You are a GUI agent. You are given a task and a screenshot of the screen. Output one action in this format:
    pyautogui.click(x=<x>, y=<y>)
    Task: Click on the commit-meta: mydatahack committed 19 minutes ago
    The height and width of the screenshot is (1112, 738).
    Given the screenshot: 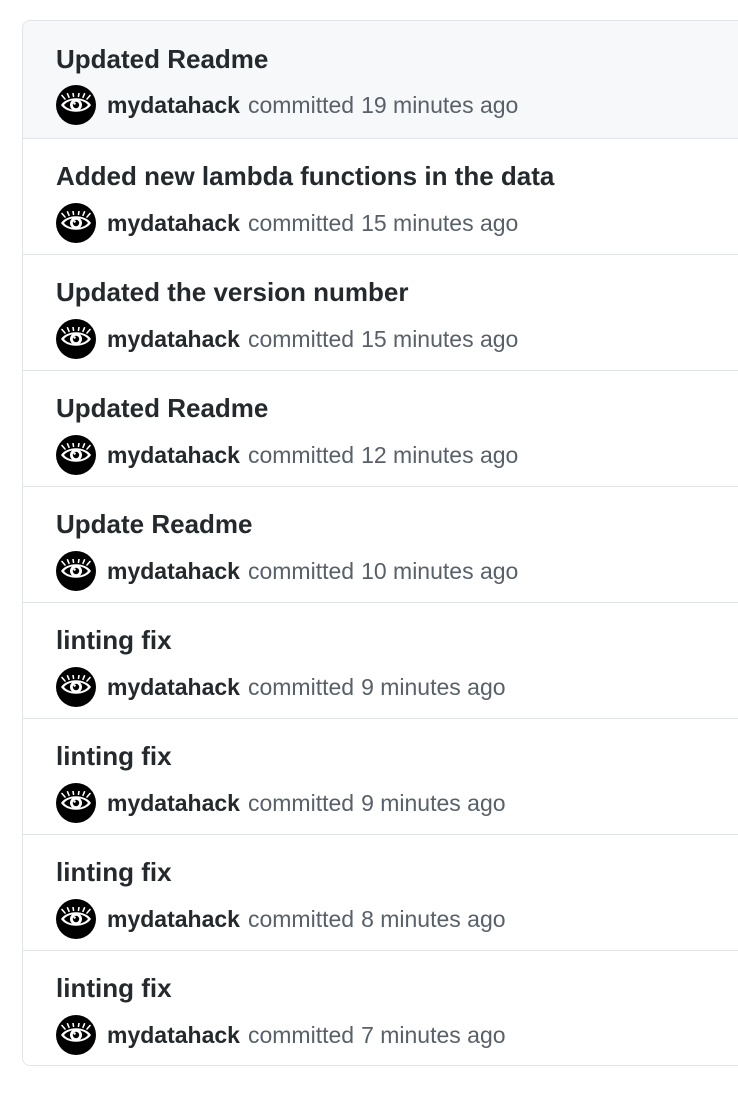 What is the action you would take?
    pyautogui.click(x=287, y=105)
    